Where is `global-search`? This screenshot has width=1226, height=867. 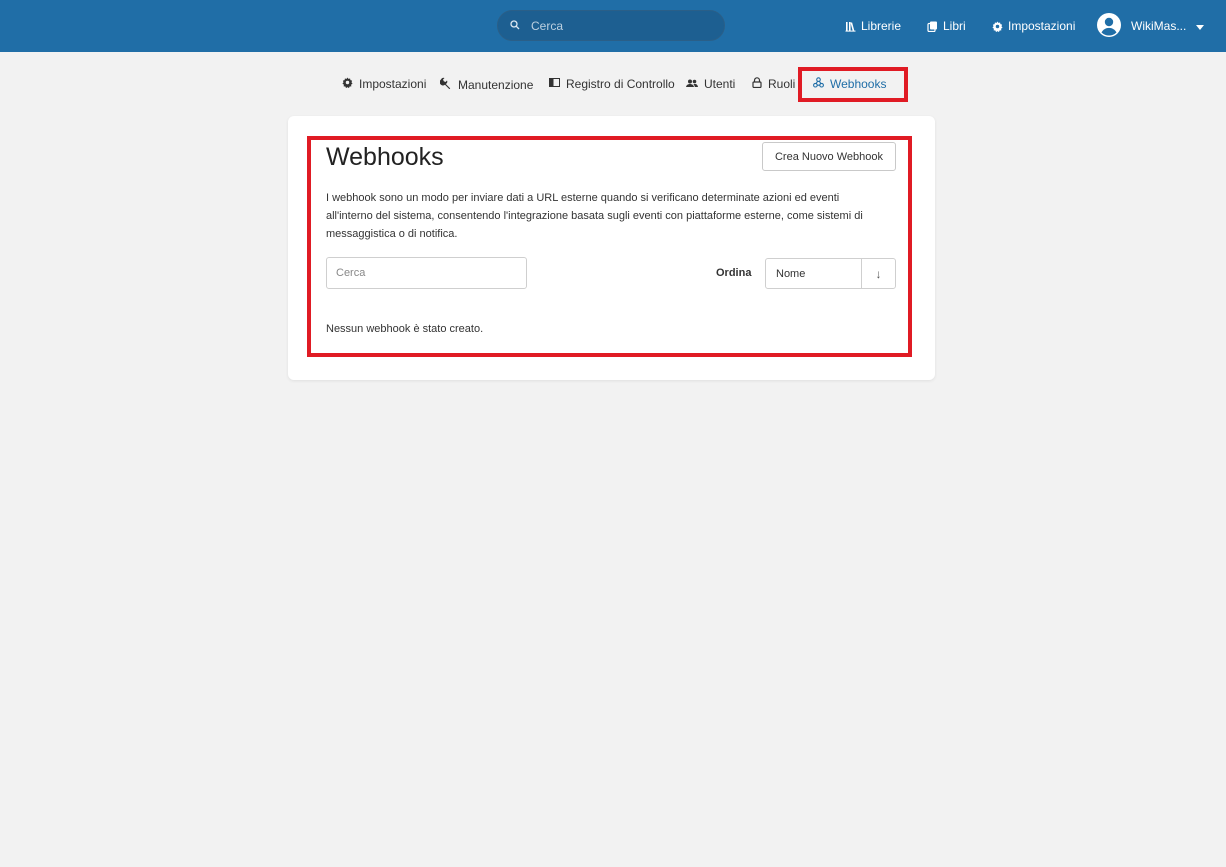
global-search is located at coordinates (611, 25).